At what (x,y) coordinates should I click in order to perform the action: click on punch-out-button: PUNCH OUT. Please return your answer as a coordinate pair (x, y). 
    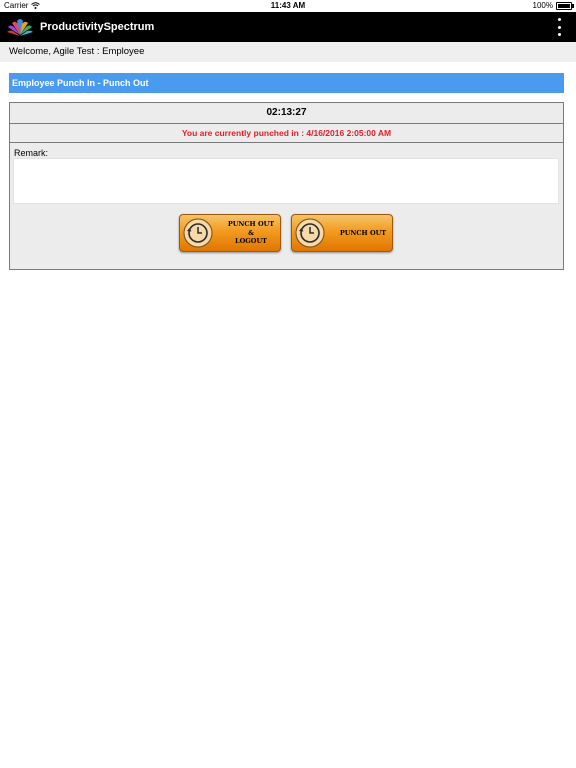
    Looking at the image, I should click on (342, 233).